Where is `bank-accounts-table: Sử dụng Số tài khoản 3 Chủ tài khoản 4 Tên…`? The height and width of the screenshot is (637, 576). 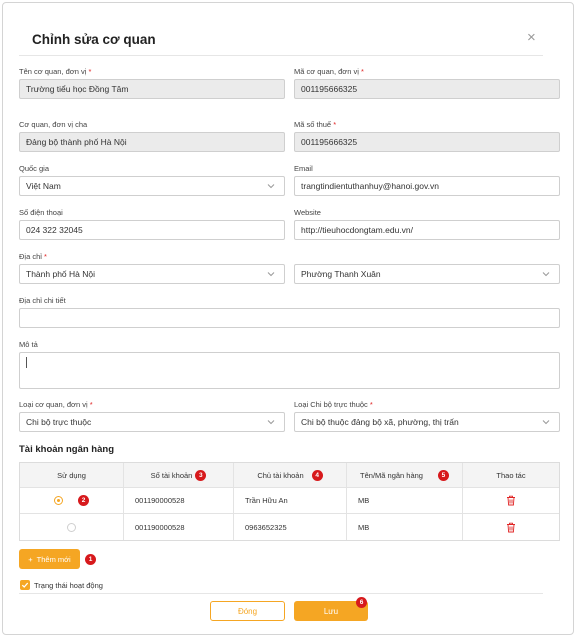
bank-accounts-table: Sử dụng Số tài khoản 3 Chủ tài khoản 4 Tên… is located at coordinates (289, 501).